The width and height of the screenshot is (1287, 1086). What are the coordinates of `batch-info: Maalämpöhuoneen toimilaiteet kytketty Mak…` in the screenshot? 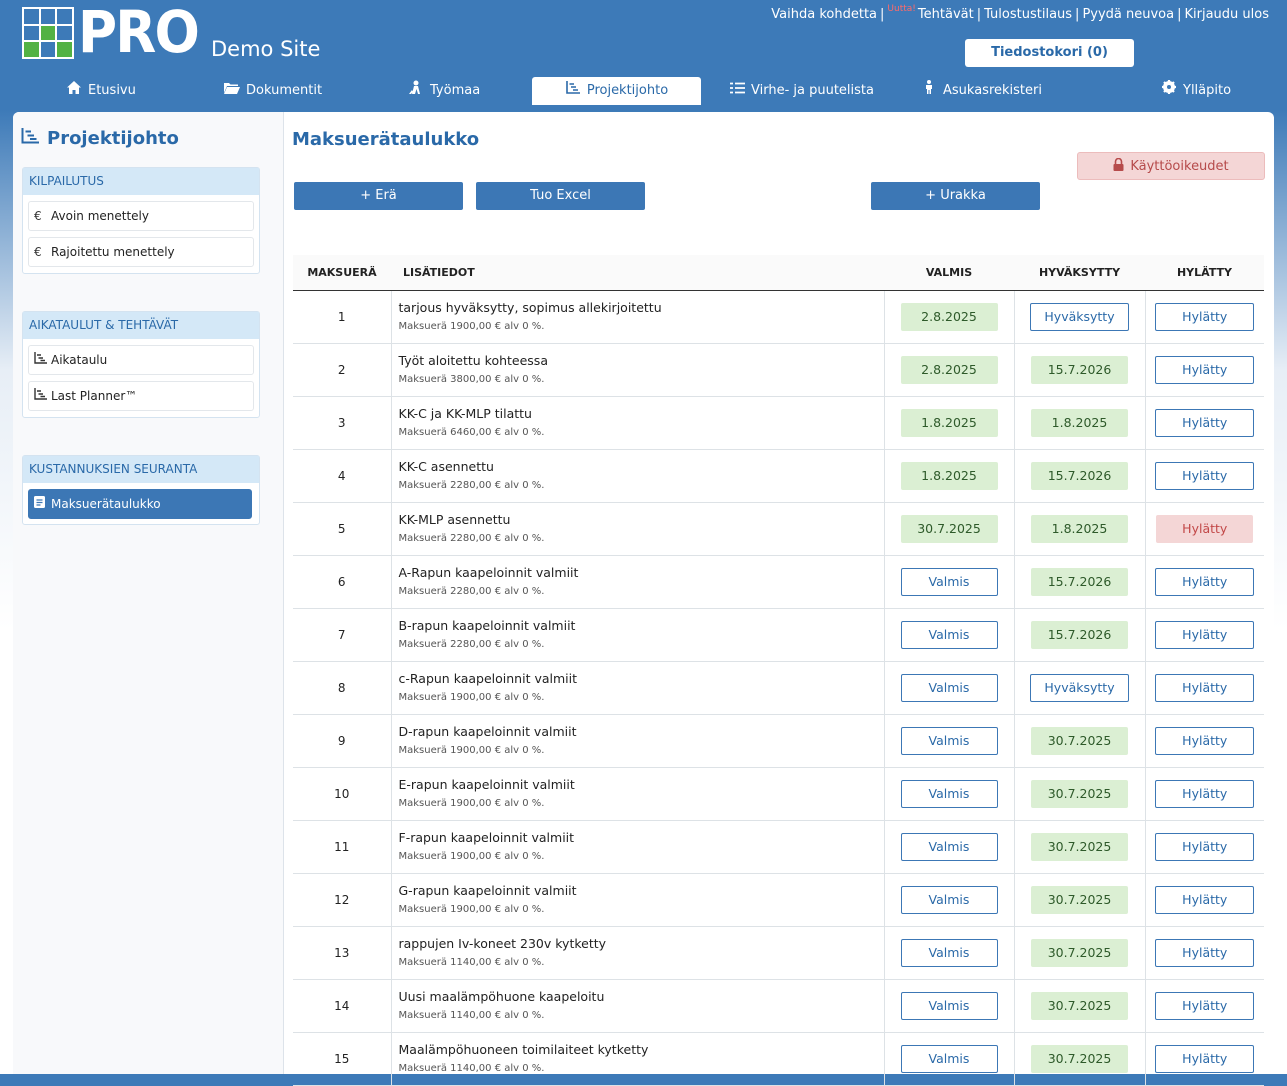 It's located at (637, 1059).